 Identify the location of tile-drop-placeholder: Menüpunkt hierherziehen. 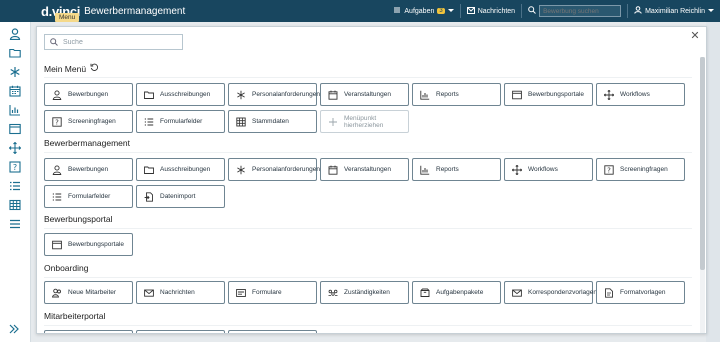
(364, 121).